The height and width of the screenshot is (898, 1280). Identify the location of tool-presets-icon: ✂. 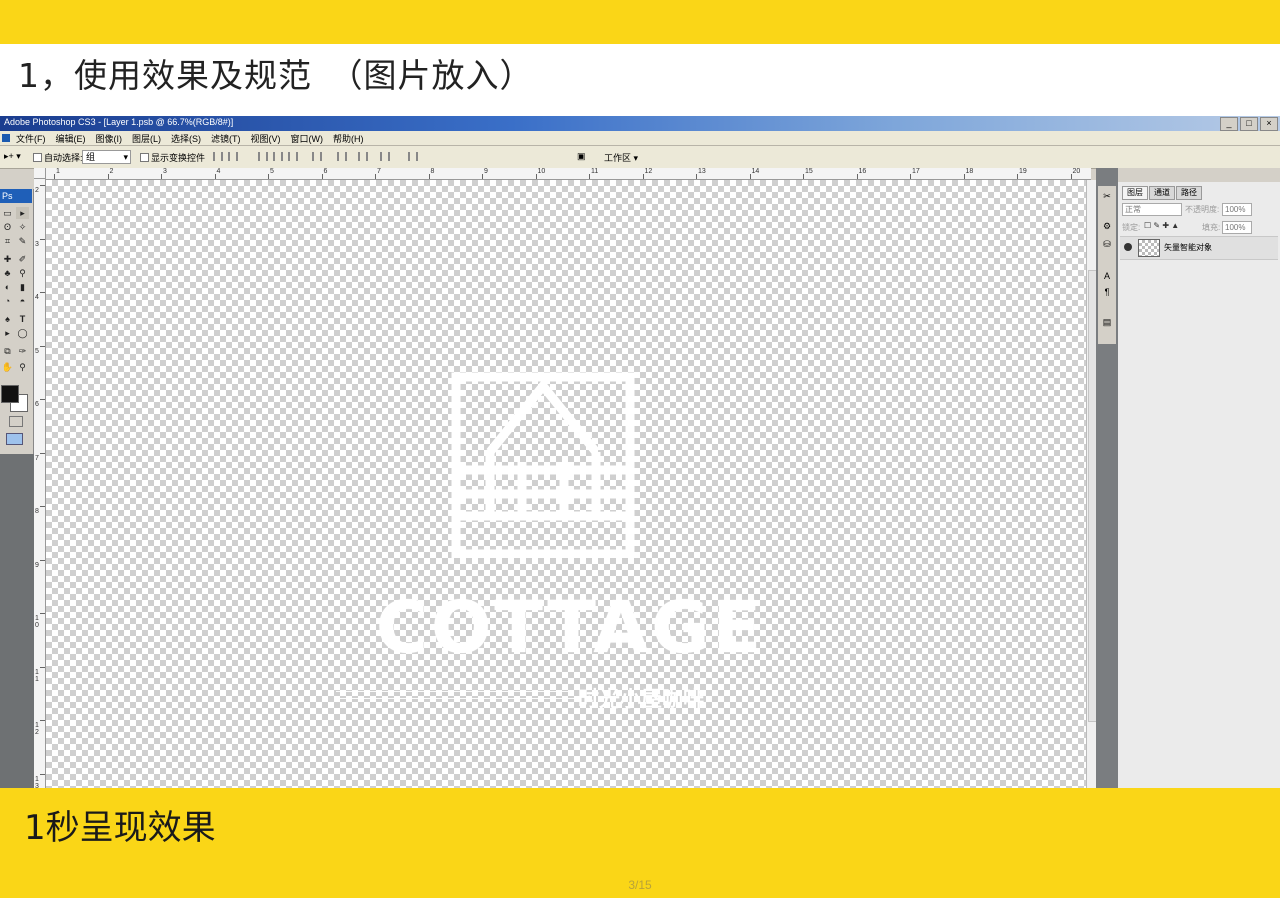
(1107, 196).